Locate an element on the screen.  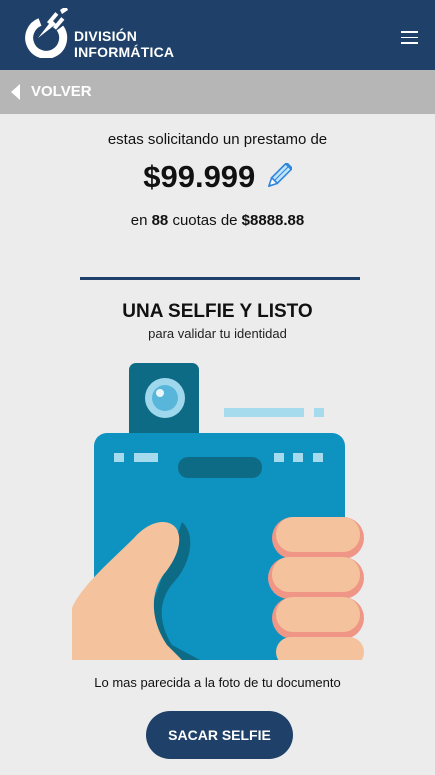
loan-amount: $99.999 is located at coordinates (199, 176).